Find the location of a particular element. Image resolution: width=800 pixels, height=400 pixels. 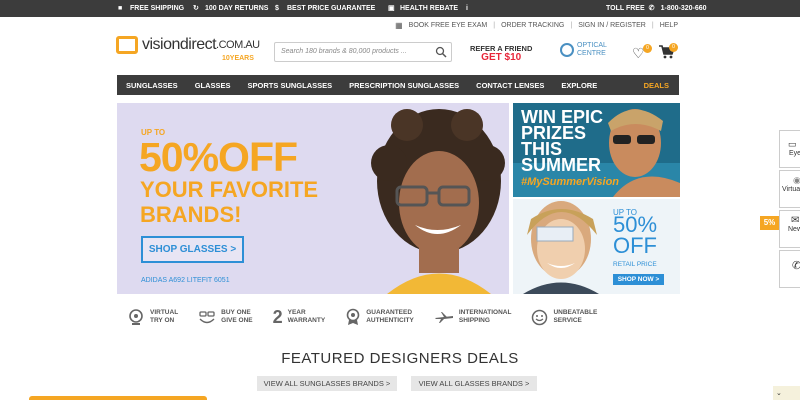

nav-explore: EXPLORE is located at coordinates (574, 85).